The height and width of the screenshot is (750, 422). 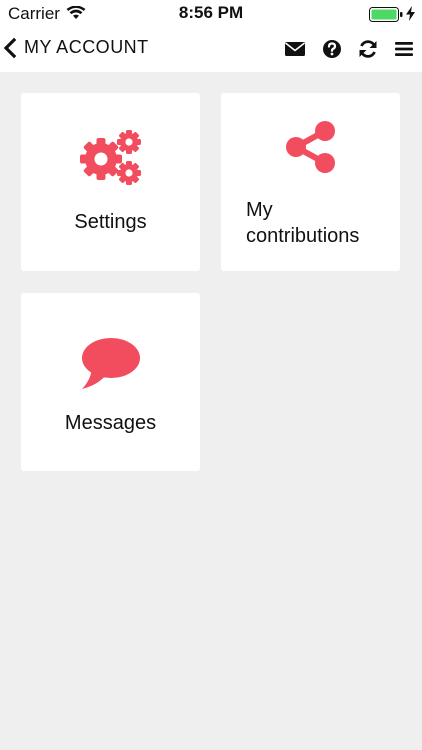 I want to click on my-contributions-tile: My contributions, so click(x=310, y=182).